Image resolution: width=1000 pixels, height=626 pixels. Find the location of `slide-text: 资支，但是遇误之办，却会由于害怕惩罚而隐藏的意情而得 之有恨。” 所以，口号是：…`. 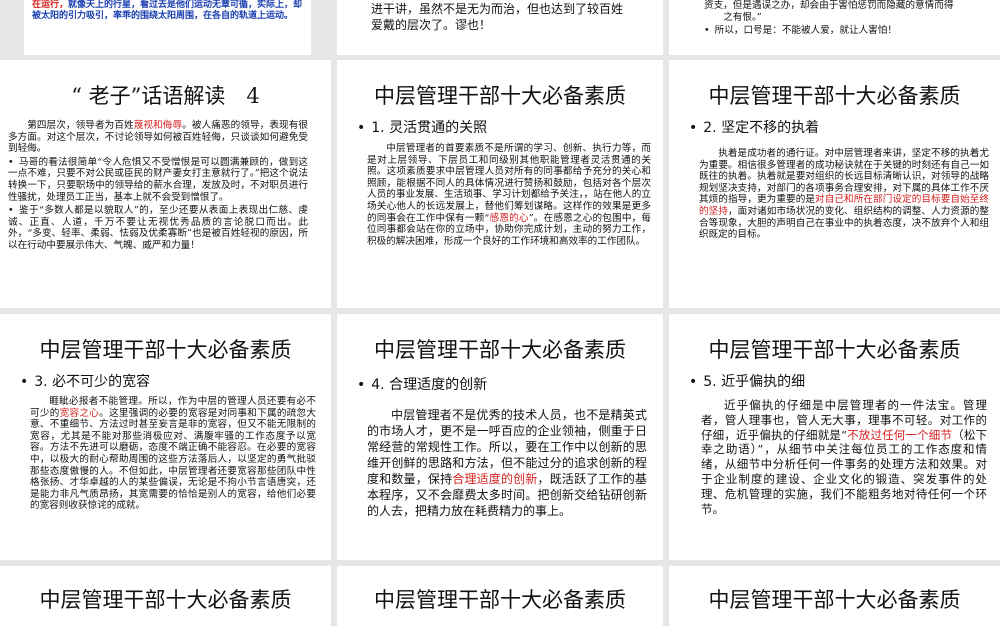

slide-text: 资支，但是遇误之办，却会由于害怕惩罚而隐藏的意情而得 之有恨。” 所以，口号是：… is located at coordinates (849, 18).